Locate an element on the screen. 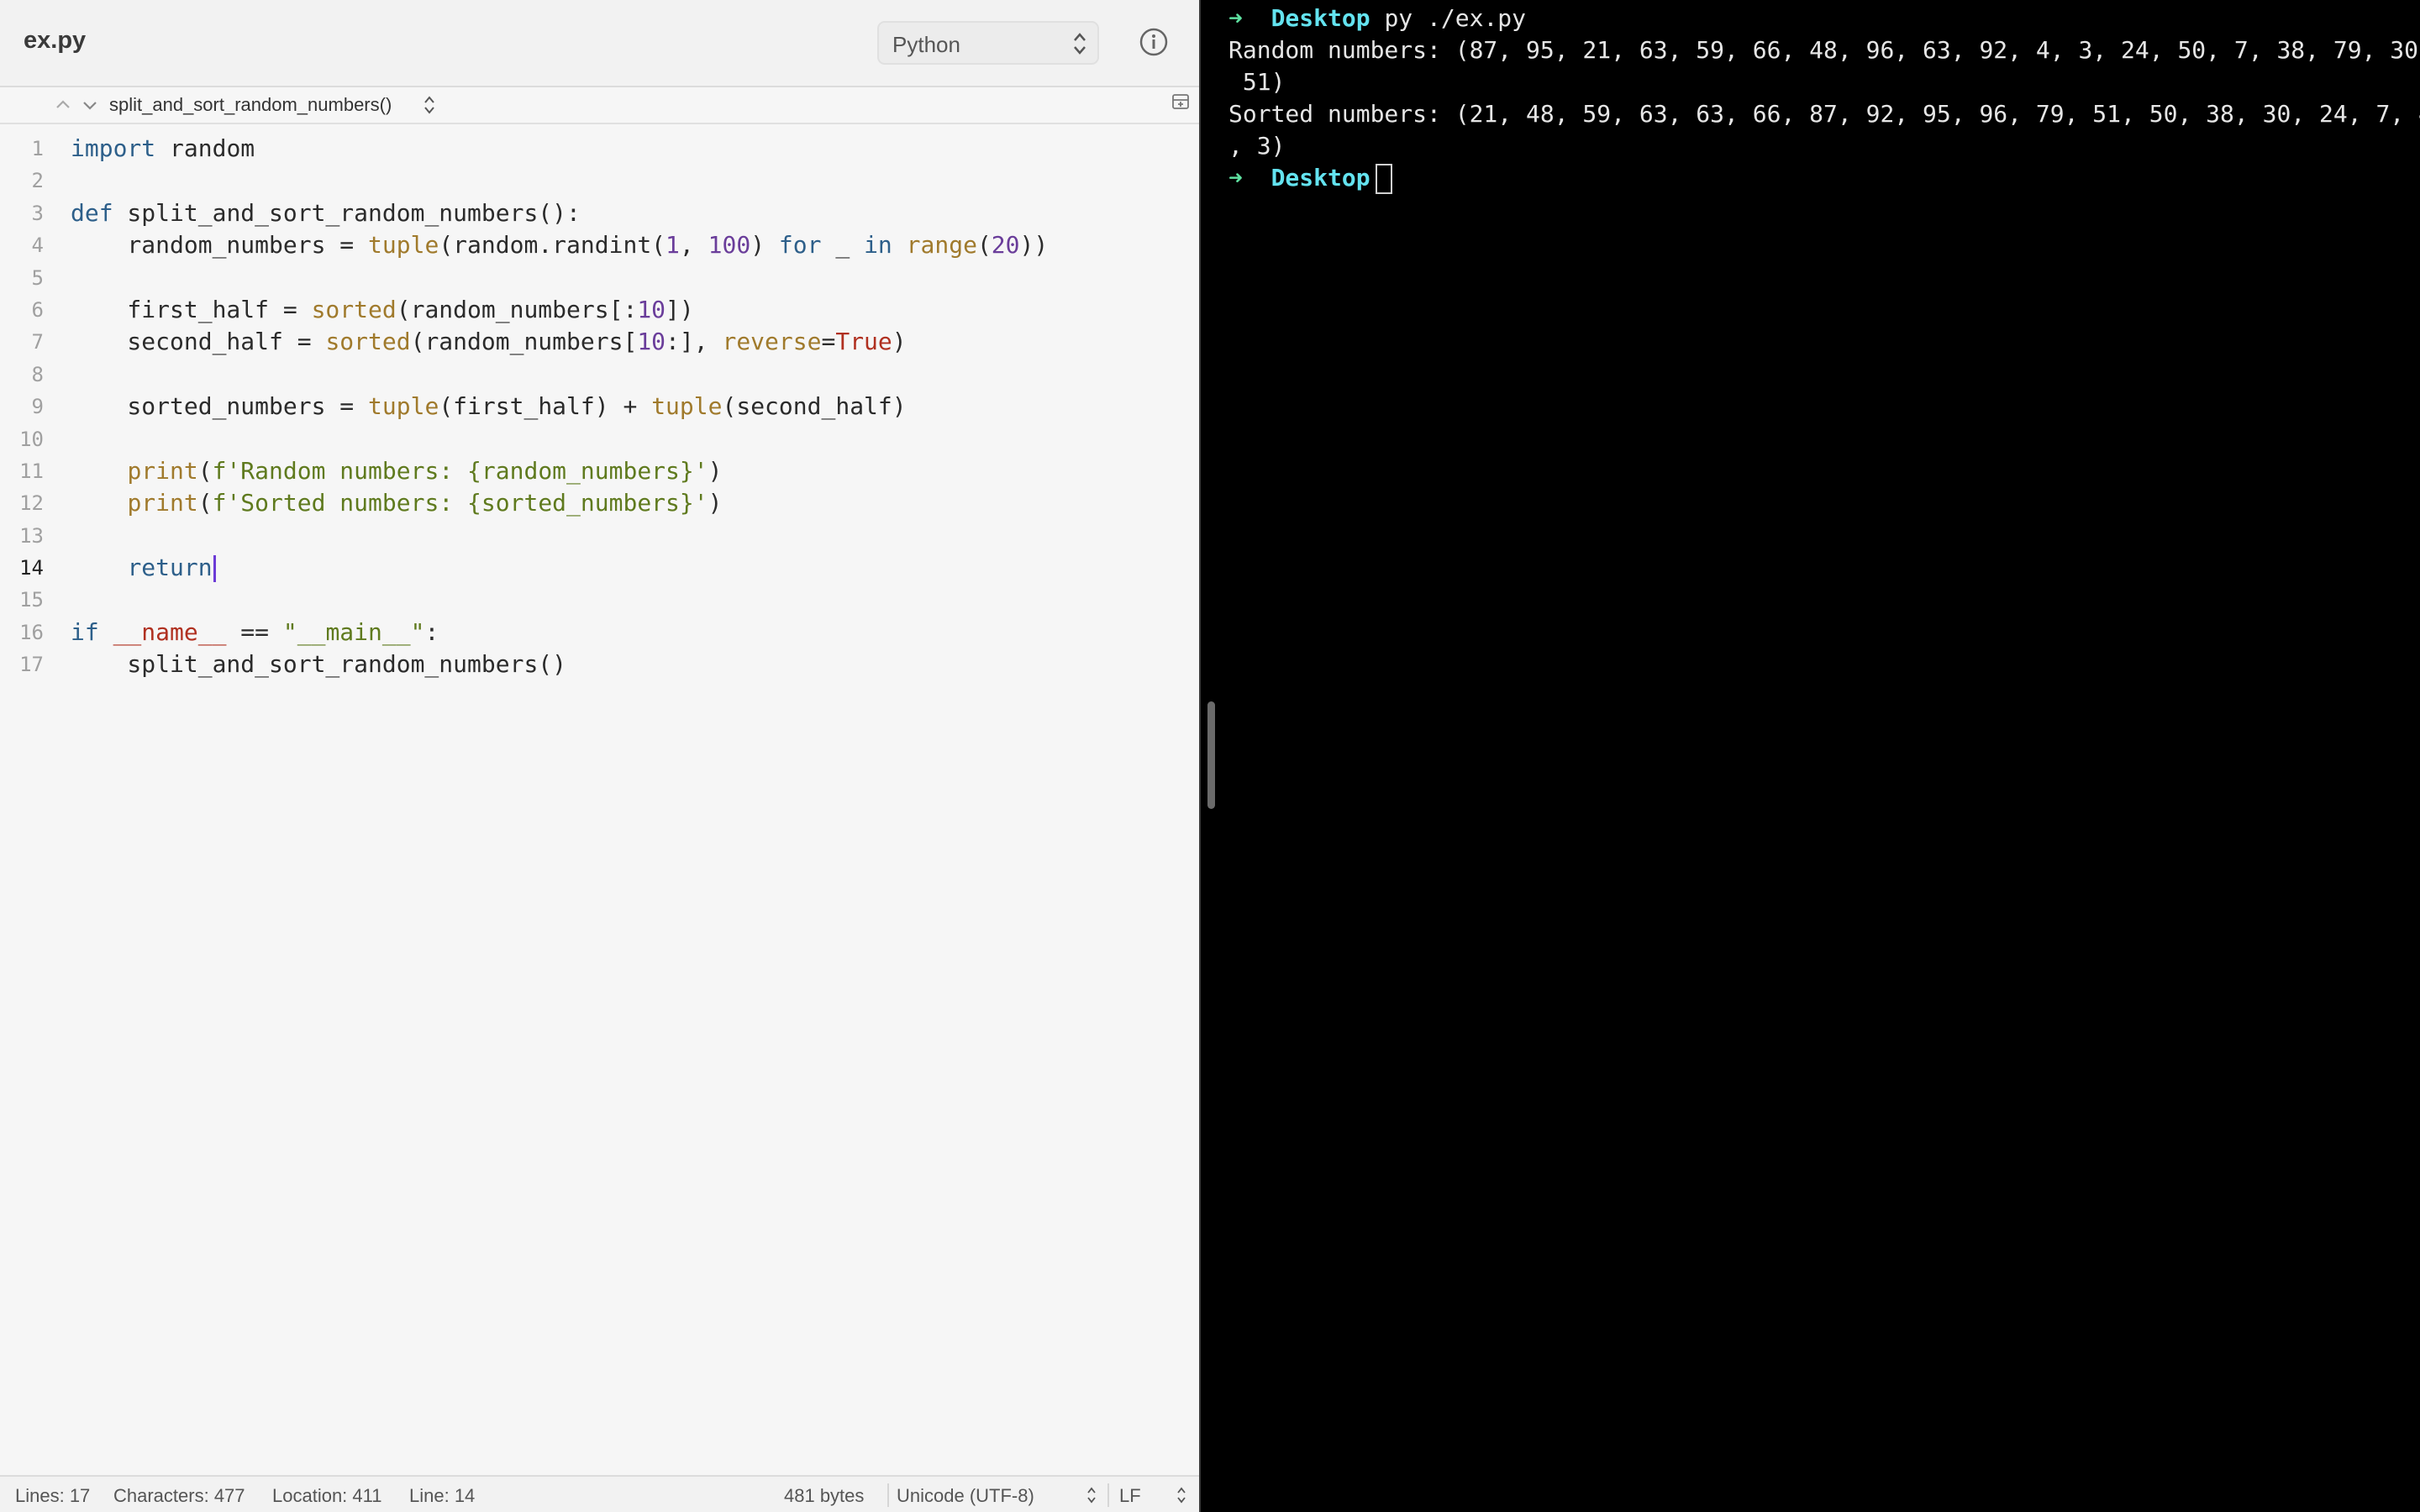 The width and height of the screenshot is (2420, 1512). line-number: 9 is located at coordinates (37, 407).